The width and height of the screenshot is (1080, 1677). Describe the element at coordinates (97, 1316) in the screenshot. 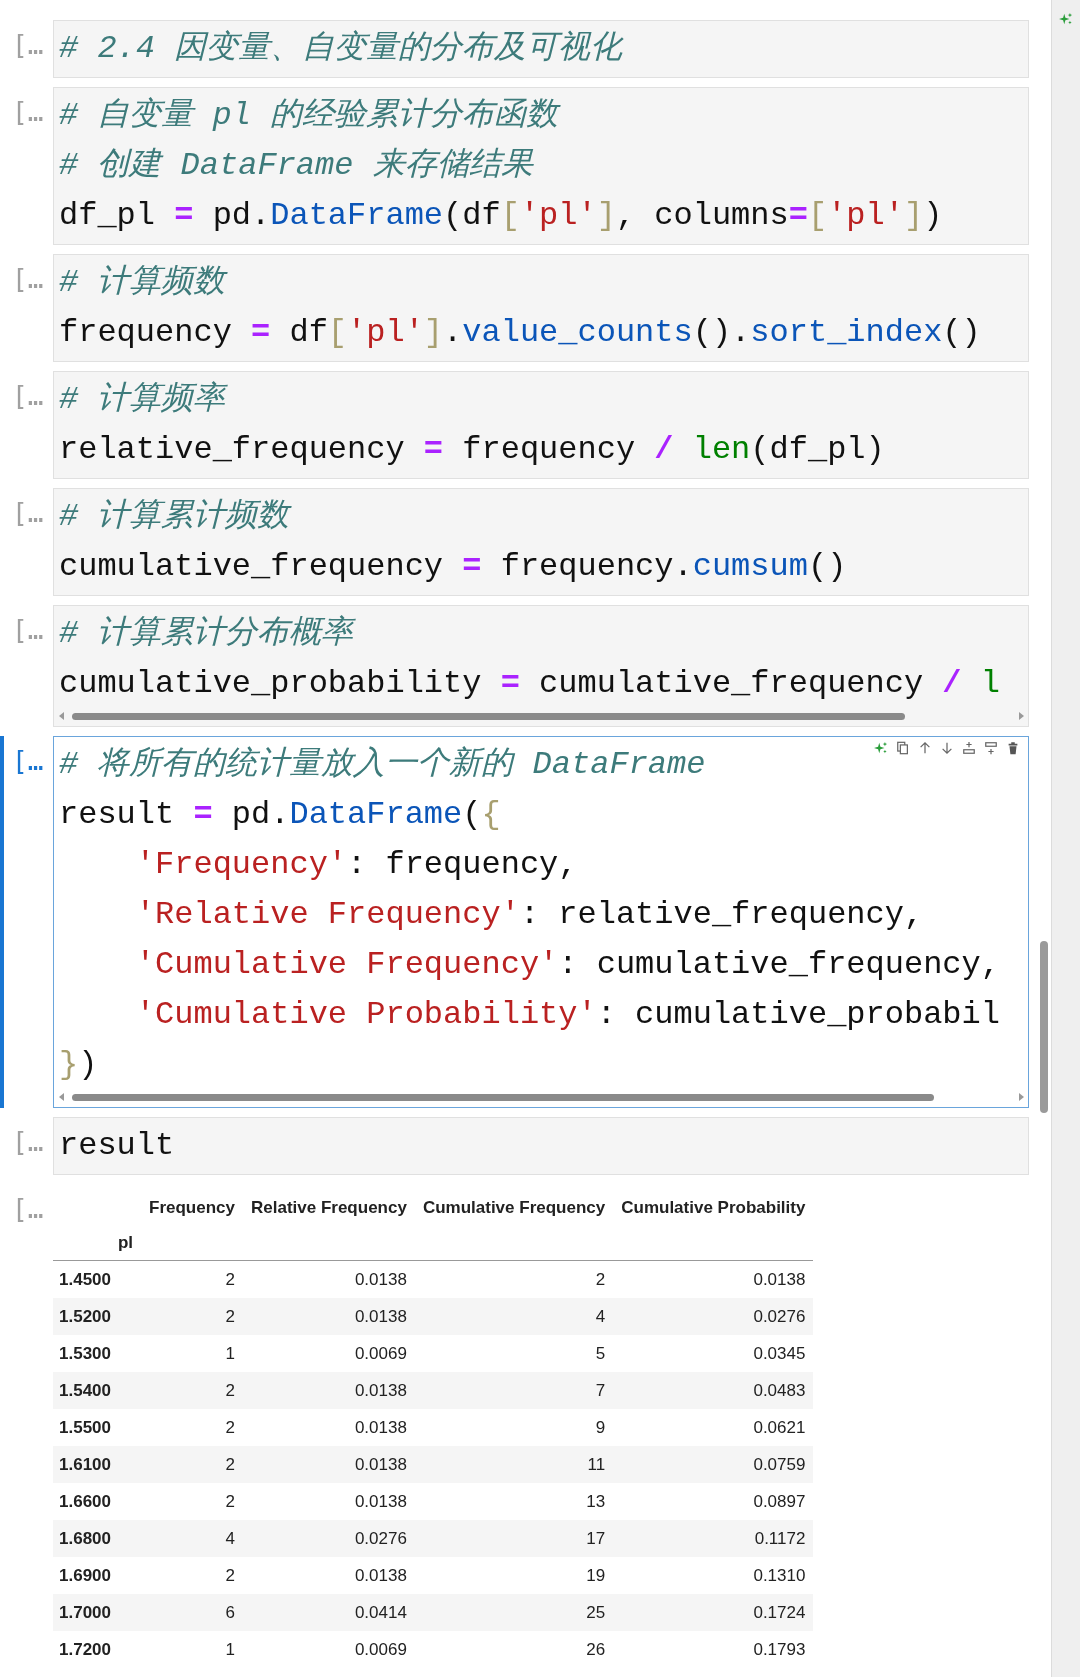

I see `row-index: 1.5200` at that location.